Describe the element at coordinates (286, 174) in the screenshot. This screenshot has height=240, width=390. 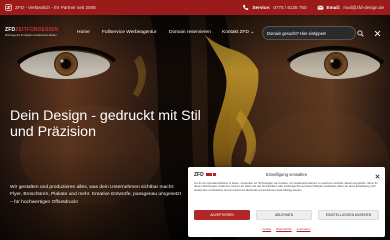
I see `cookie-dialog-title: Einwilligung verwalten` at that location.